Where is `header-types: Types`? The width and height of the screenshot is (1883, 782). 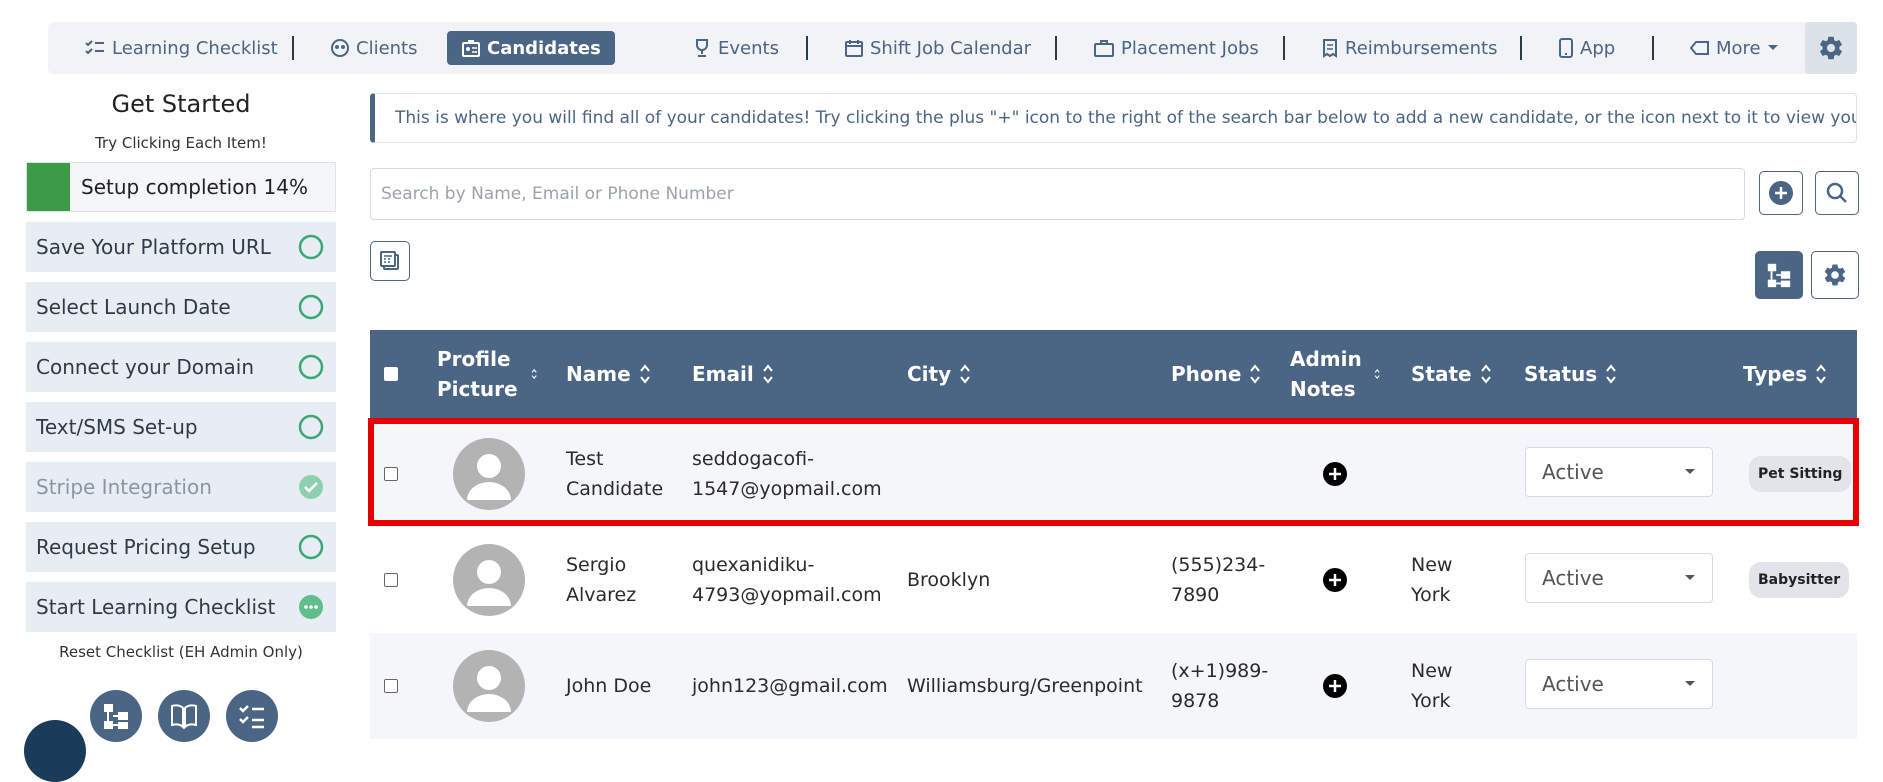 header-types: Types is located at coordinates (1785, 374).